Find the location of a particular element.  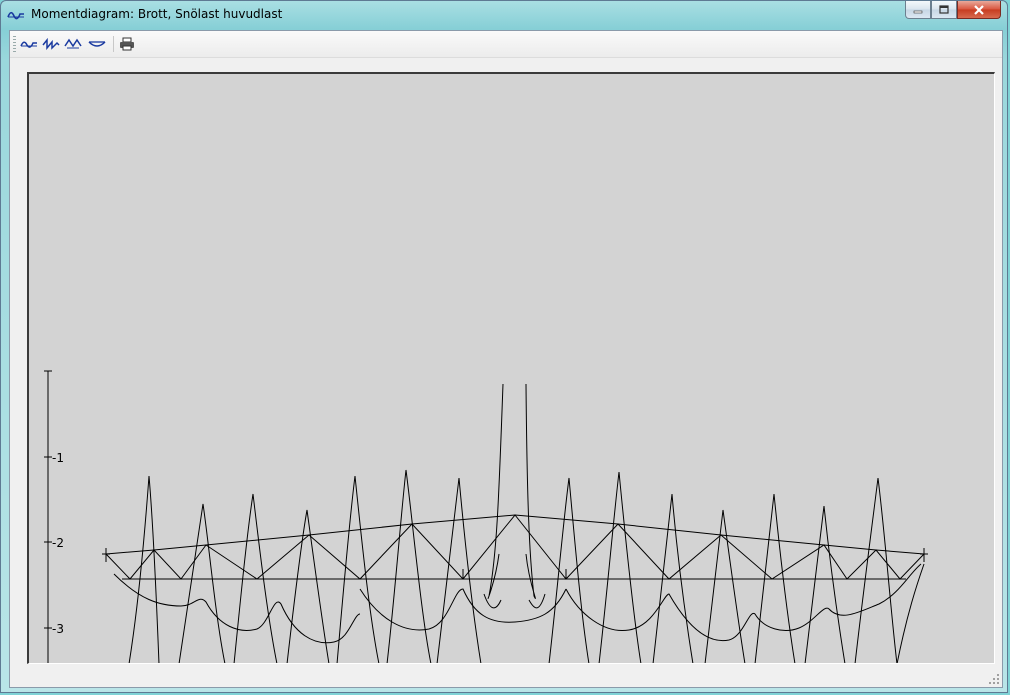

minimize-icon is located at coordinates (918, 11).